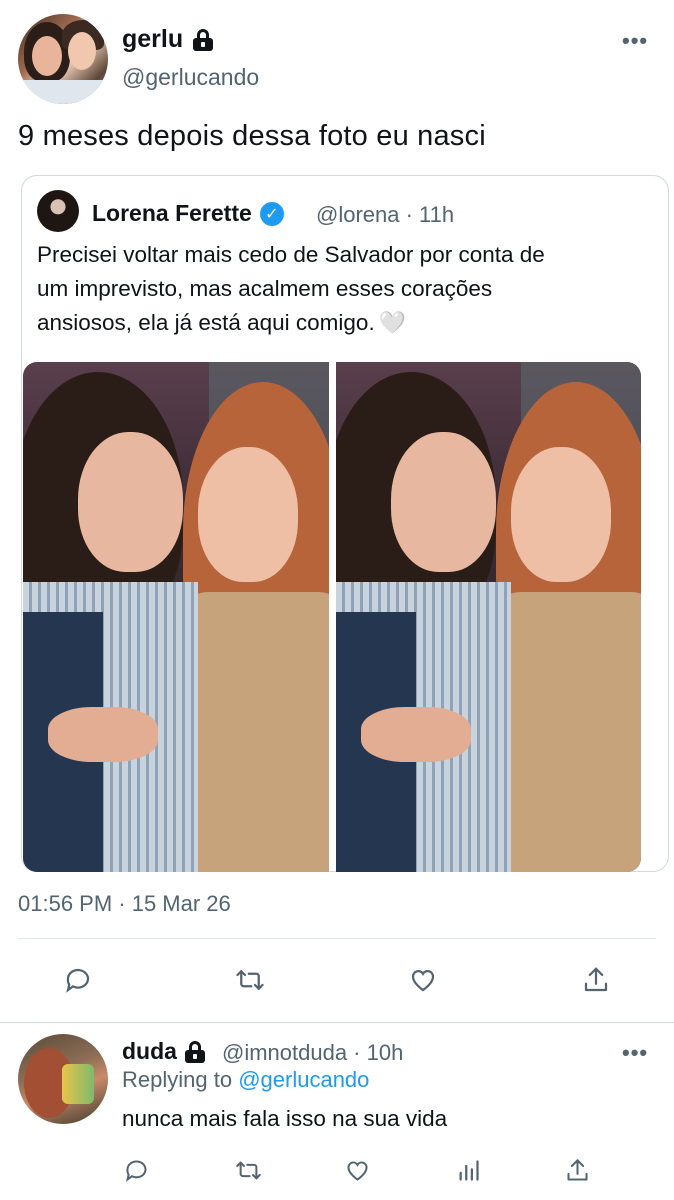 The width and height of the screenshot is (674, 1200). I want to click on analytics-button, so click(468, 1170).